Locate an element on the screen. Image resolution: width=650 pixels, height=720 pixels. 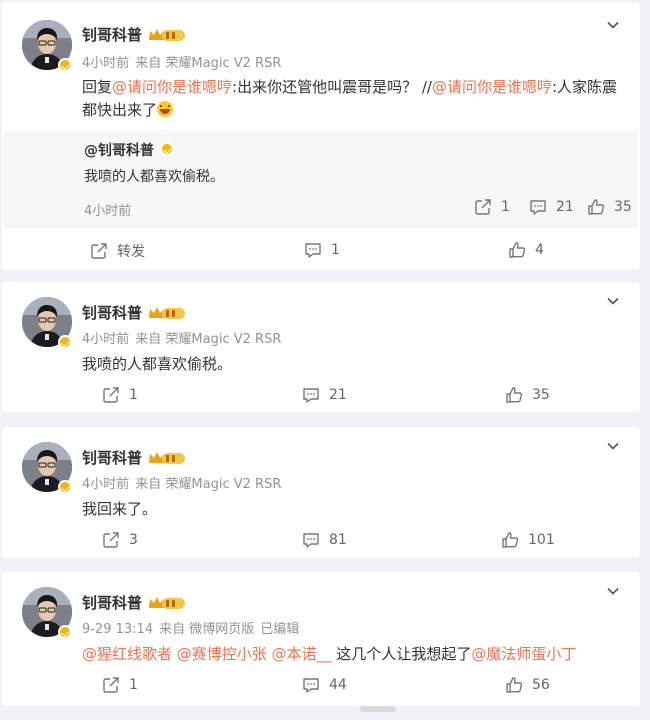
quoted-comment-button: 21 is located at coordinates (551, 207).